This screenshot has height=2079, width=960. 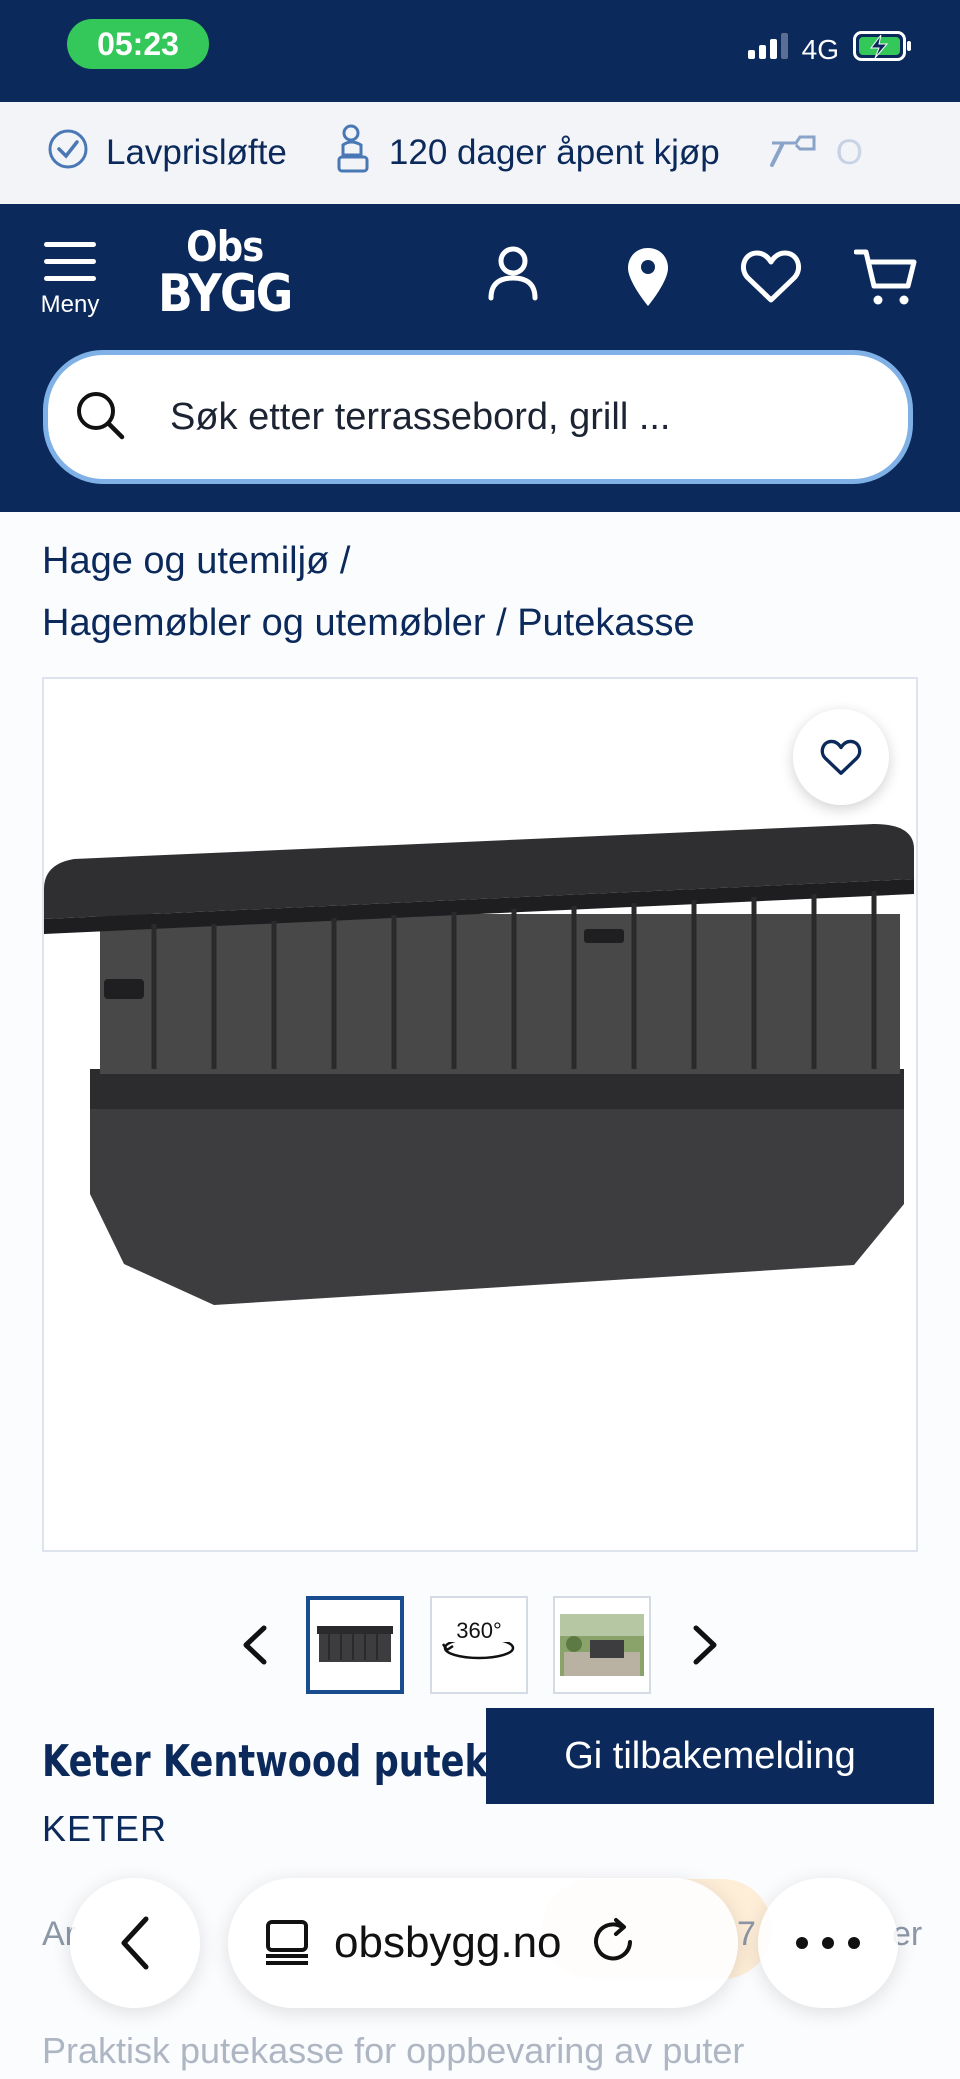 What do you see at coordinates (70, 261) in the screenshot?
I see `hamburger-icon` at bounding box center [70, 261].